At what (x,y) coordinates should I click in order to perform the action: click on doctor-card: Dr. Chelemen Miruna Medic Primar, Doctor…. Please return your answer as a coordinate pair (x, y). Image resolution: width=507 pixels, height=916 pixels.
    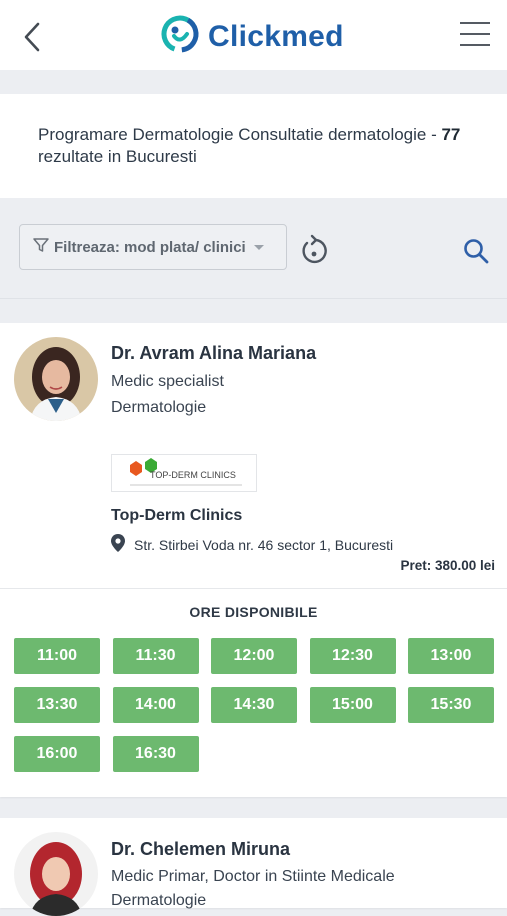
    Looking at the image, I should click on (253, 867).